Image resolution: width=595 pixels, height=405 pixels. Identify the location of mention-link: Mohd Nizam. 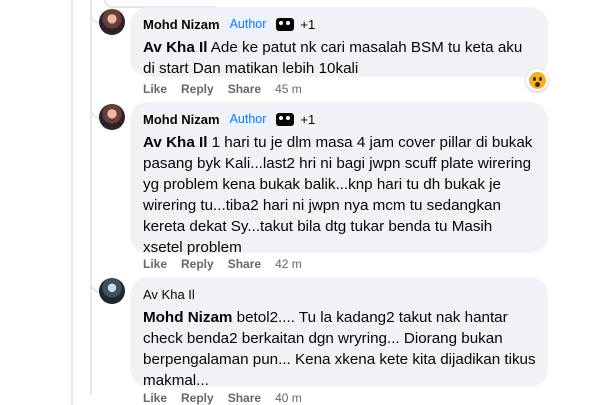
(187, 317).